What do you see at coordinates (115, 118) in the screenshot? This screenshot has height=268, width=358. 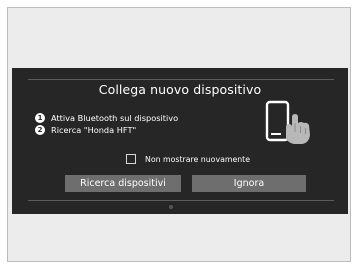 I see `step-text: Attiva Bluetooth sul dispositivo` at bounding box center [115, 118].